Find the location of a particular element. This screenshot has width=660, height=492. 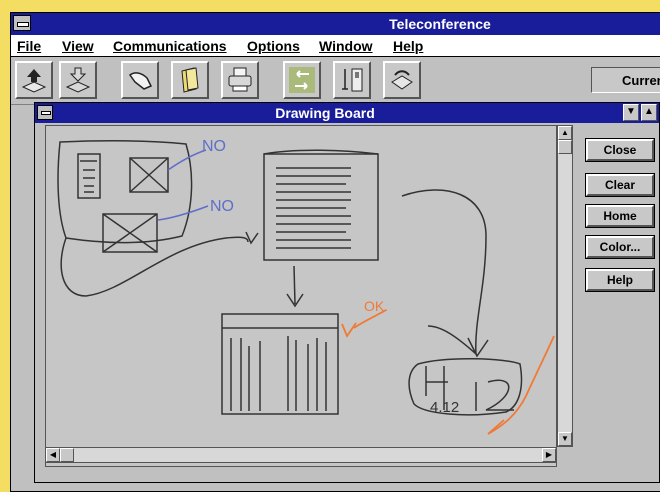

folder-icon is located at coordinates (190, 80).